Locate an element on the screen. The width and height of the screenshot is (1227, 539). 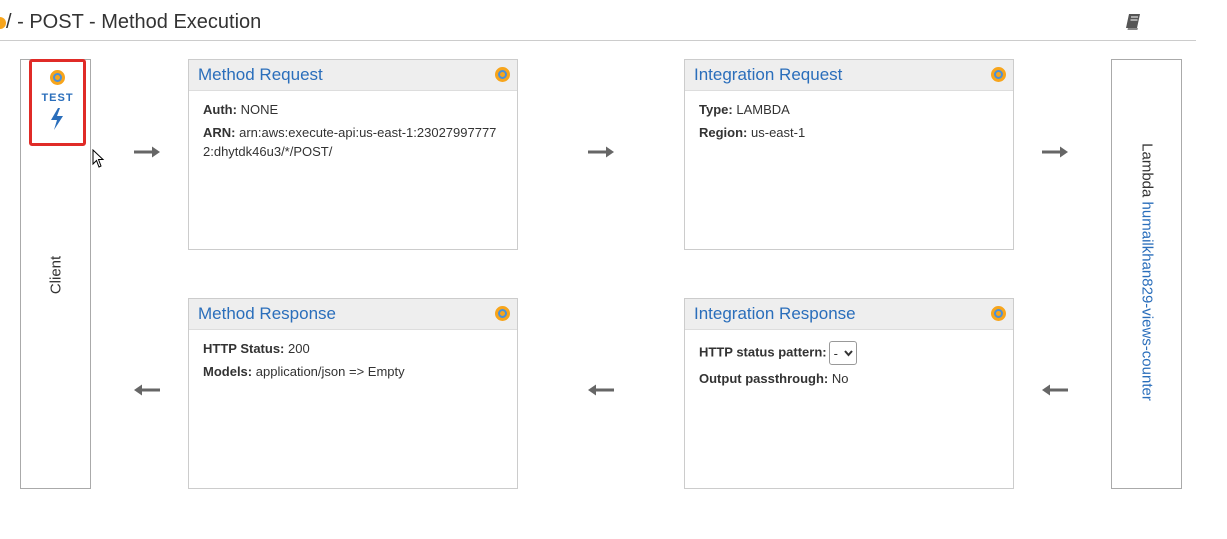
type-value: LAMBDA is located at coordinates (763, 109).